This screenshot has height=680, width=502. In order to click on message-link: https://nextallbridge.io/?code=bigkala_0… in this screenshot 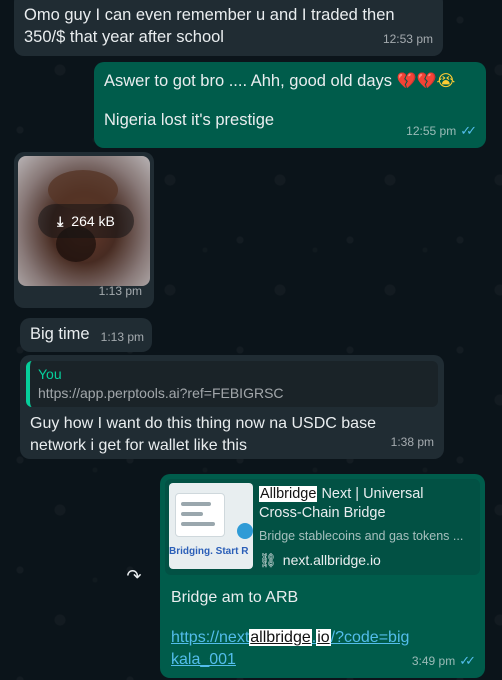, I will do `click(291, 649)`.